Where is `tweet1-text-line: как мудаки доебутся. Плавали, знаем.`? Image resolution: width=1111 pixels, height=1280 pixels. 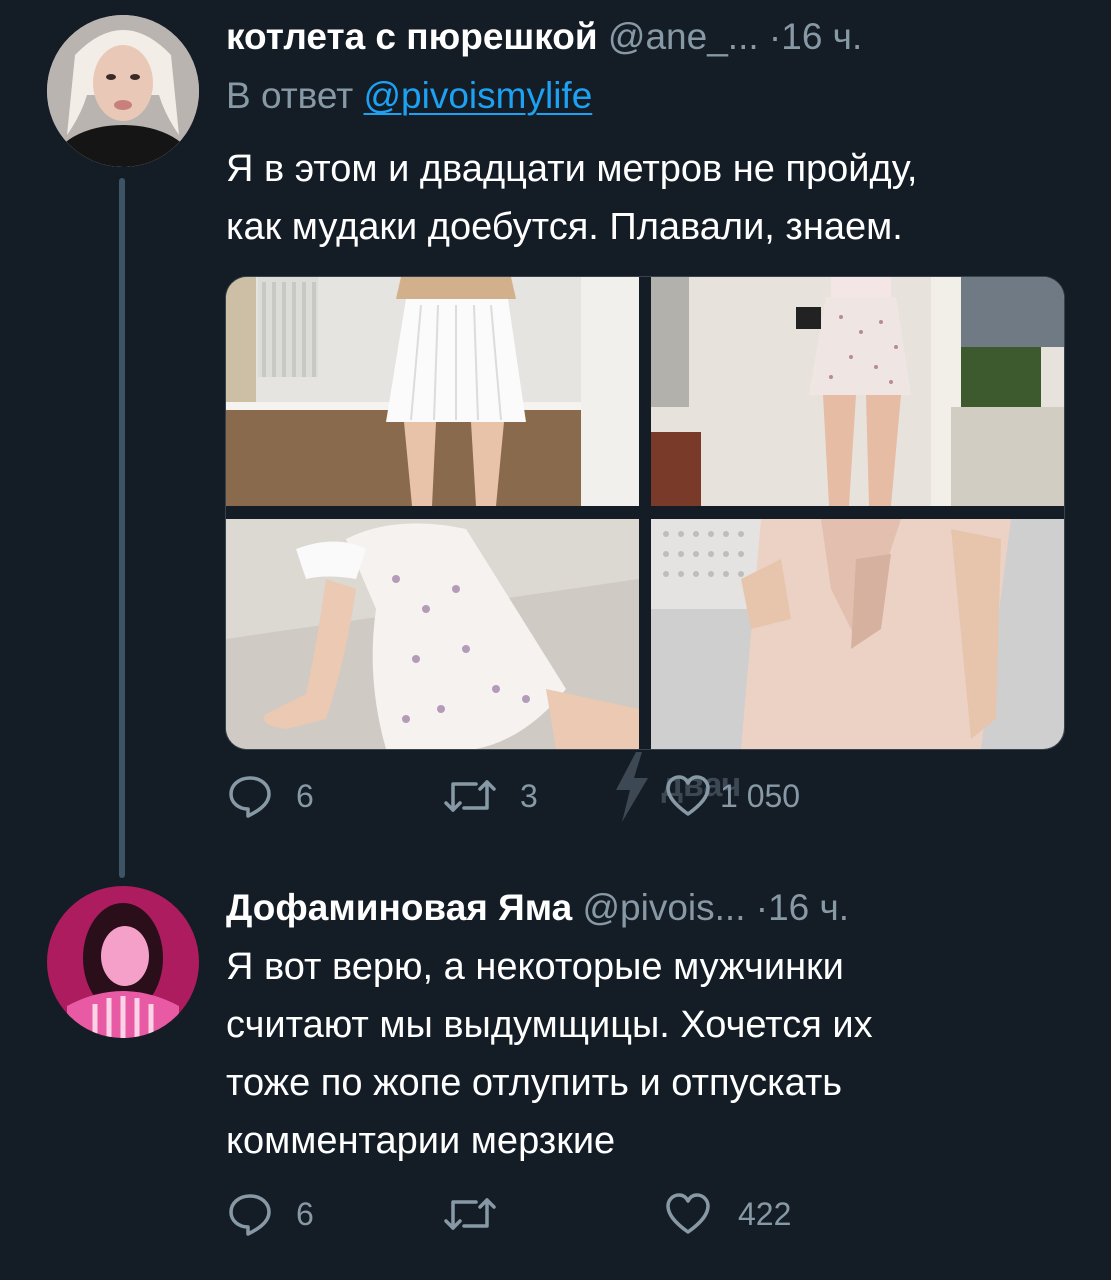
tweet1-text-line: как мудаки доебутся. Плавали, знаем. is located at coordinates (564, 227).